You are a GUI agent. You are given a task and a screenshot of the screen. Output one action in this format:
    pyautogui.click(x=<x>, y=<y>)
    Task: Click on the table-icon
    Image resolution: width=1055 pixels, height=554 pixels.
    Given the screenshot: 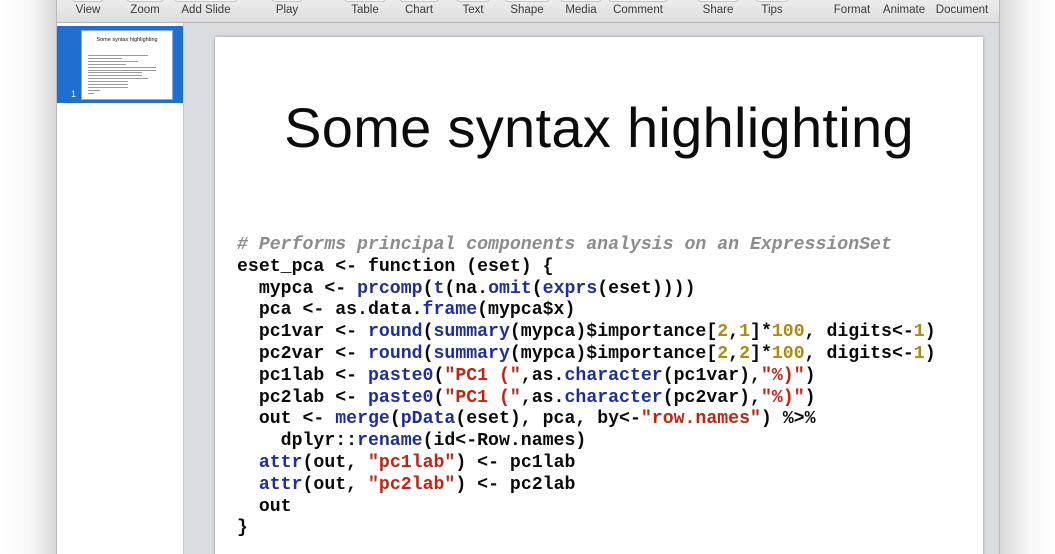 What is the action you would take?
    pyautogui.click(x=365, y=1)
    